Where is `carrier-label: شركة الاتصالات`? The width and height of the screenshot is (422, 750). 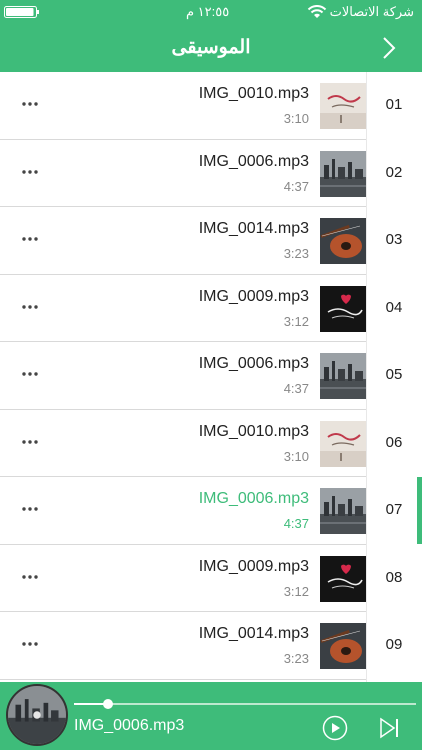 carrier-label: شركة الاتصالات is located at coordinates (371, 11).